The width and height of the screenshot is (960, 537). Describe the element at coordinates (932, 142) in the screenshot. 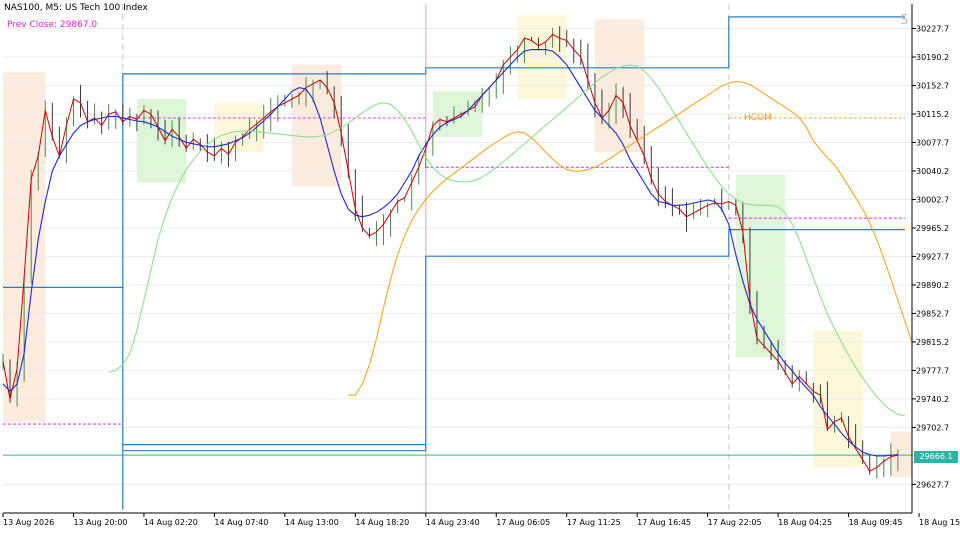

I see `price-tick-label: 30077.7` at that location.